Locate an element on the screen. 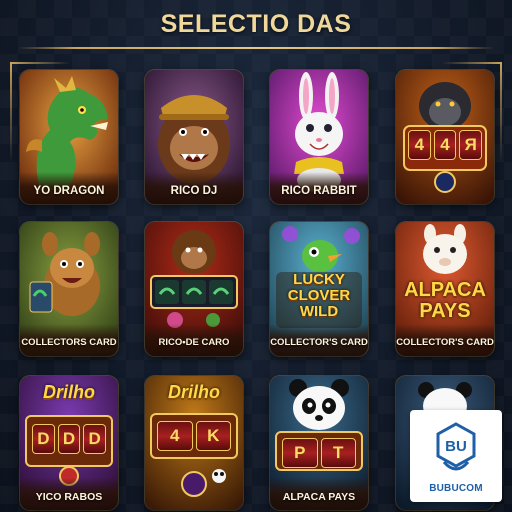 The width and height of the screenshot is (512, 512). game-card-yo-dragon: YO DRAGON is located at coordinates (69, 137).